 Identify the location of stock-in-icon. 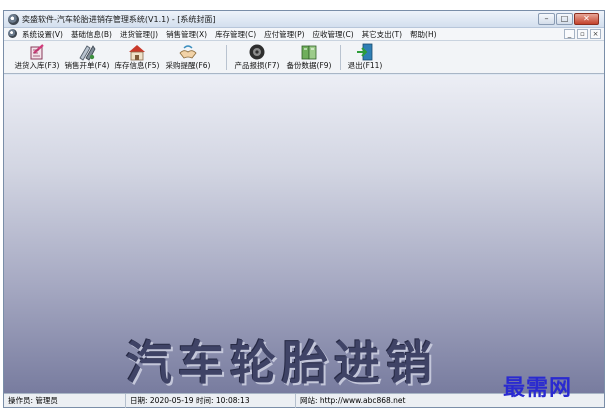
(37, 52).